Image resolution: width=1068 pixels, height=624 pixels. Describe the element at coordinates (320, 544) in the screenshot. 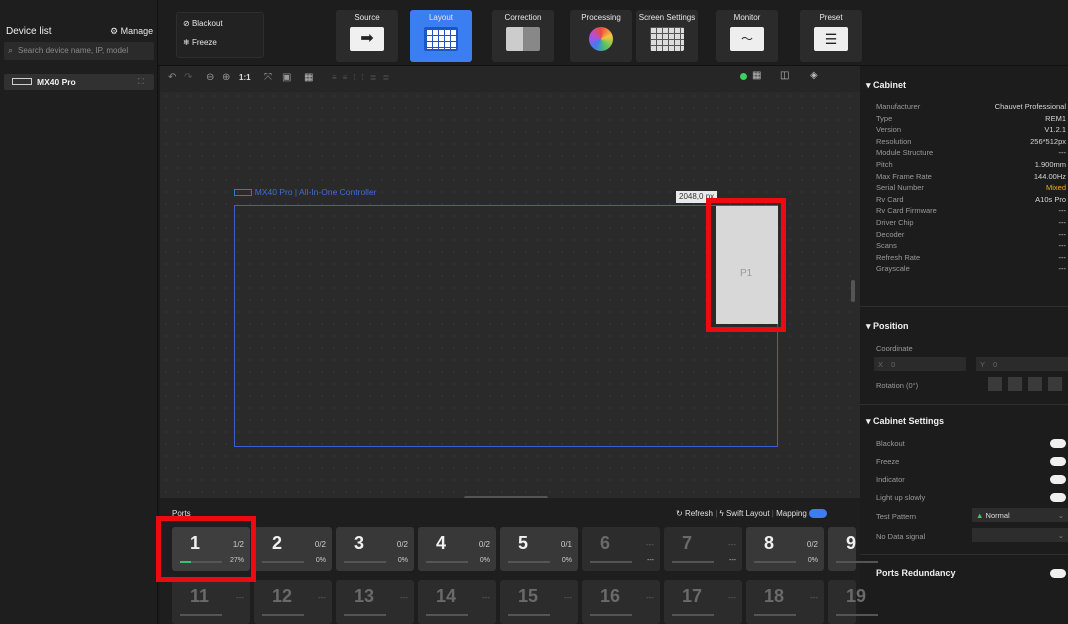

I see `port-fraction: 0/2` at that location.